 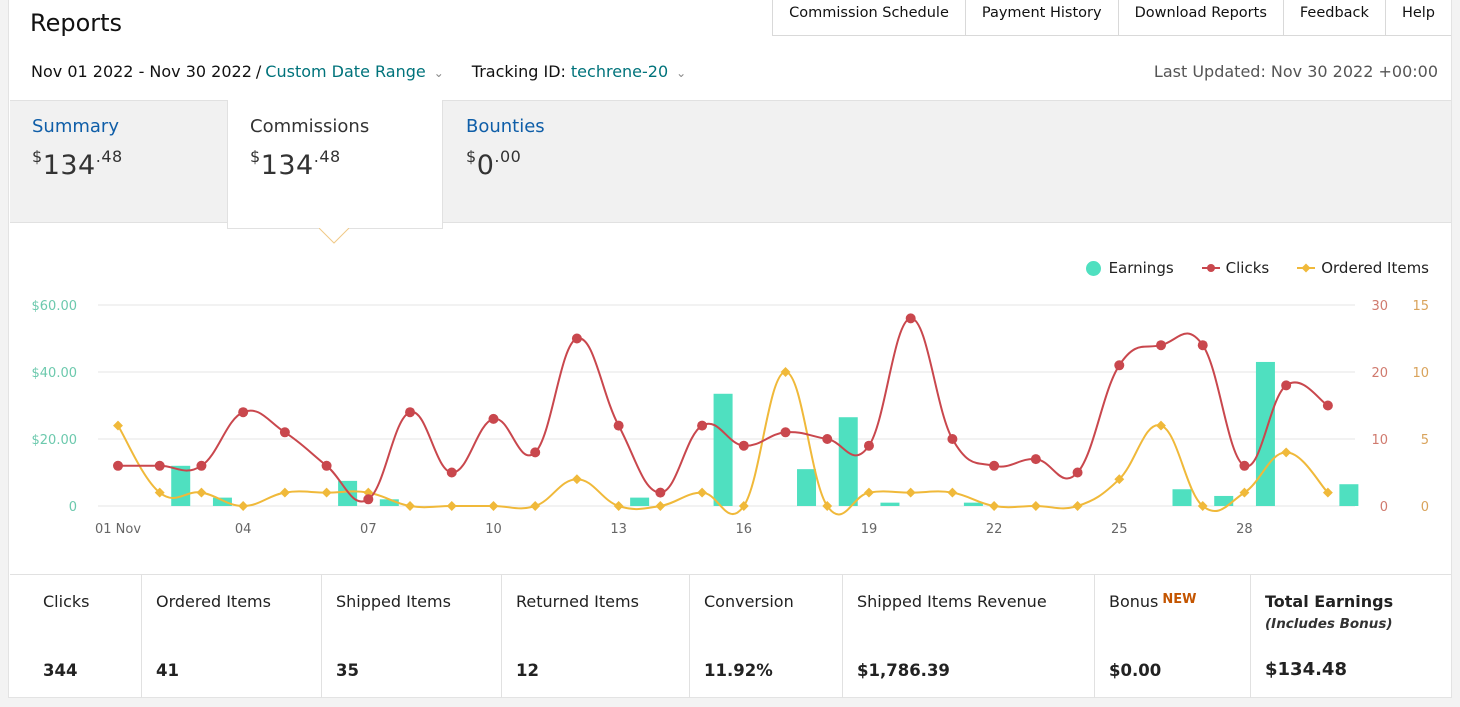 What do you see at coordinates (1425, 507) in the screenshot?
I see `y-right-items-tick-label: 0` at bounding box center [1425, 507].